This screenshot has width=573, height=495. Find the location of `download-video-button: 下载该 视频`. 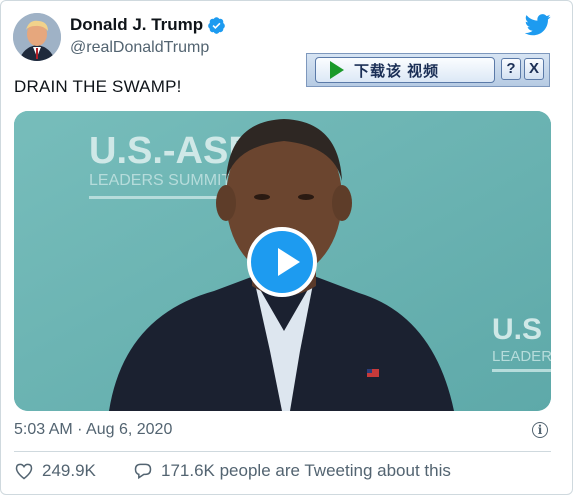

download-video-button: 下载该 视频 is located at coordinates (405, 70).